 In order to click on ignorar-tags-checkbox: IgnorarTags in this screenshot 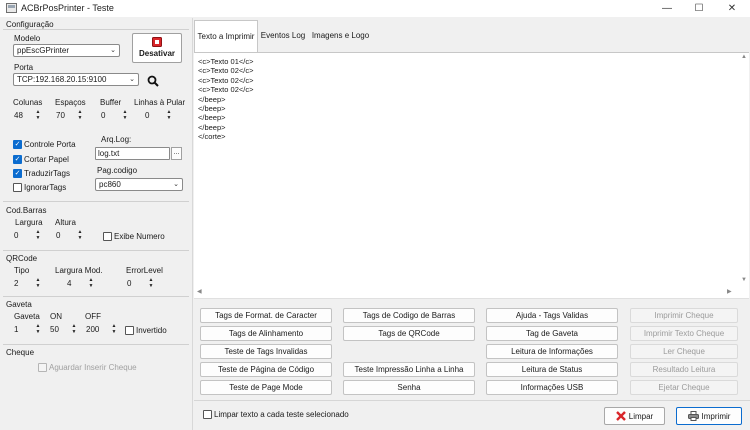, I will do `click(39, 187)`.